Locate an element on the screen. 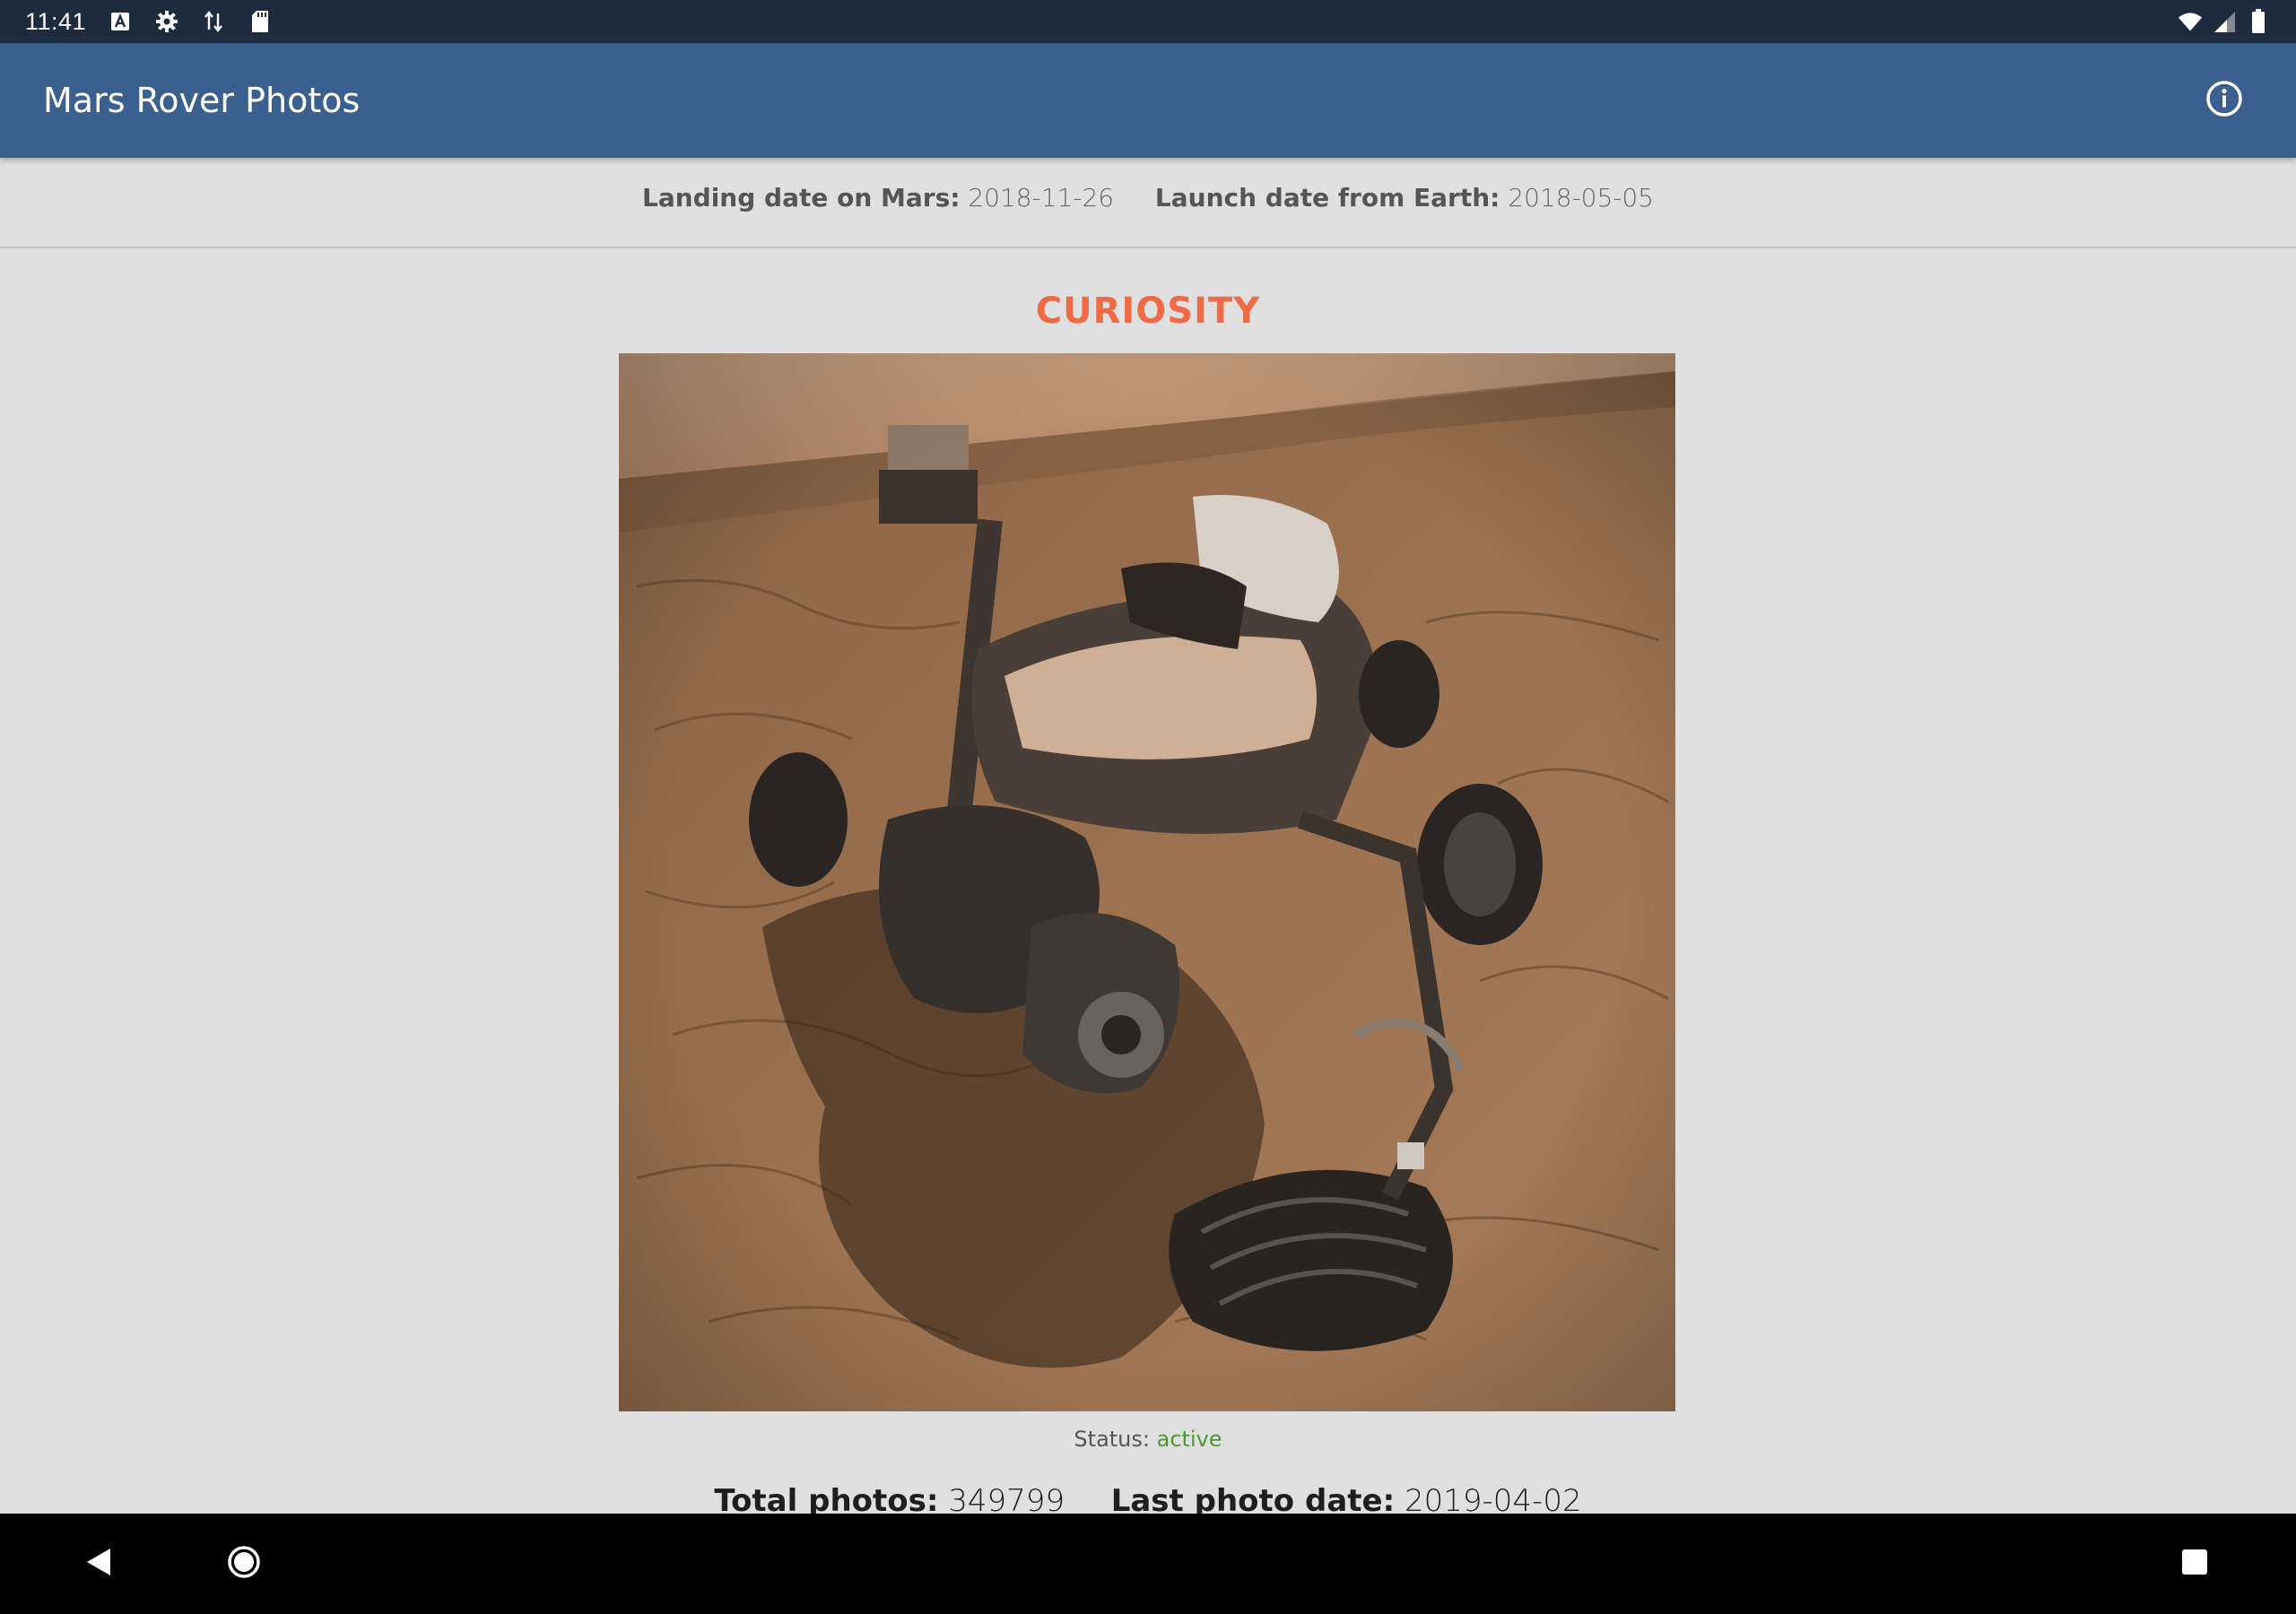 This screenshot has width=2296, height=1614. total-photos-value: 349799 is located at coordinates (1006, 1498).